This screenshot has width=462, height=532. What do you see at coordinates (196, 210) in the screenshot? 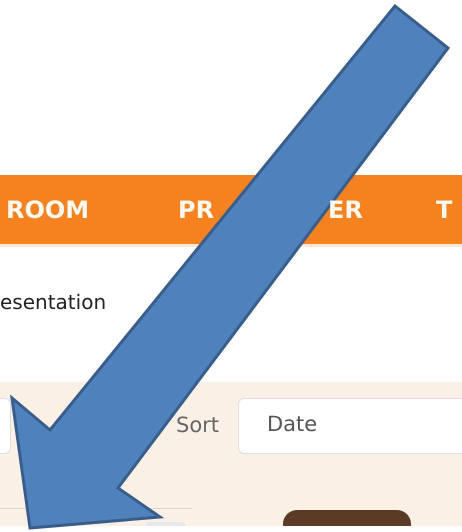
I see `nav-link: PR` at bounding box center [196, 210].